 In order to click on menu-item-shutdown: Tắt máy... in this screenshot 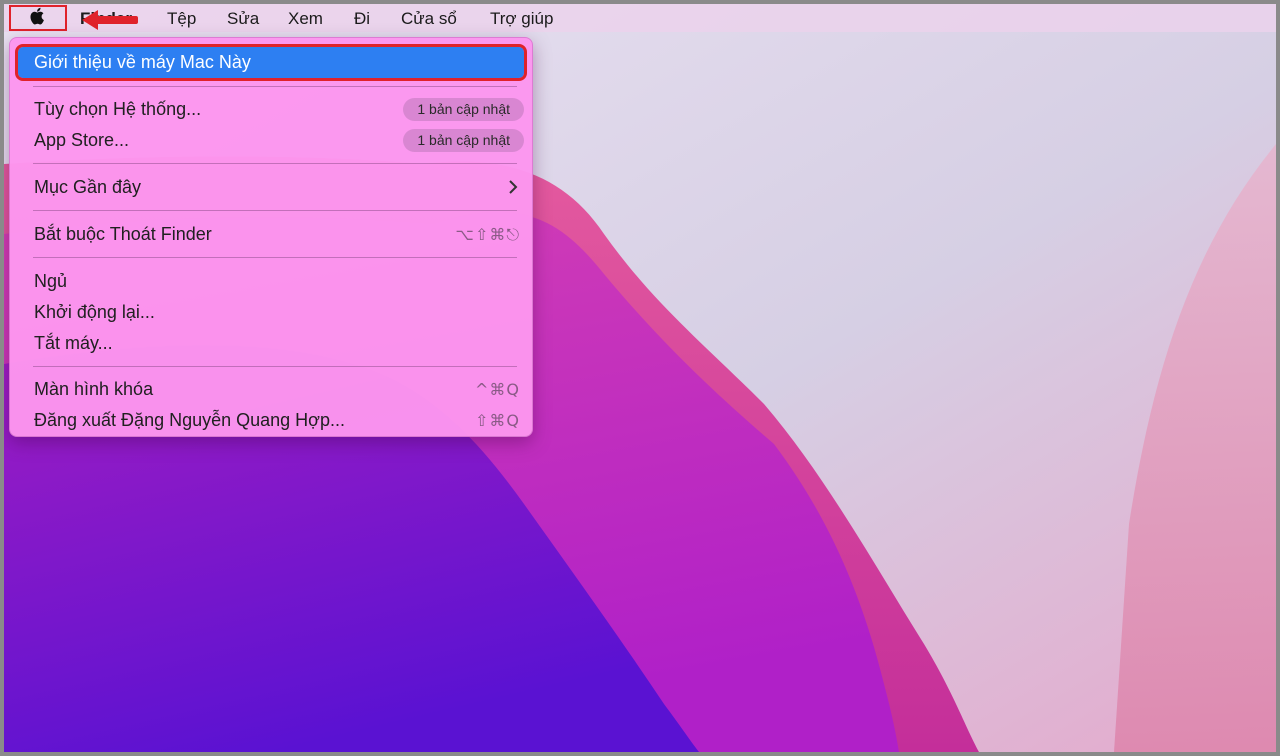, I will do `click(271, 343)`.